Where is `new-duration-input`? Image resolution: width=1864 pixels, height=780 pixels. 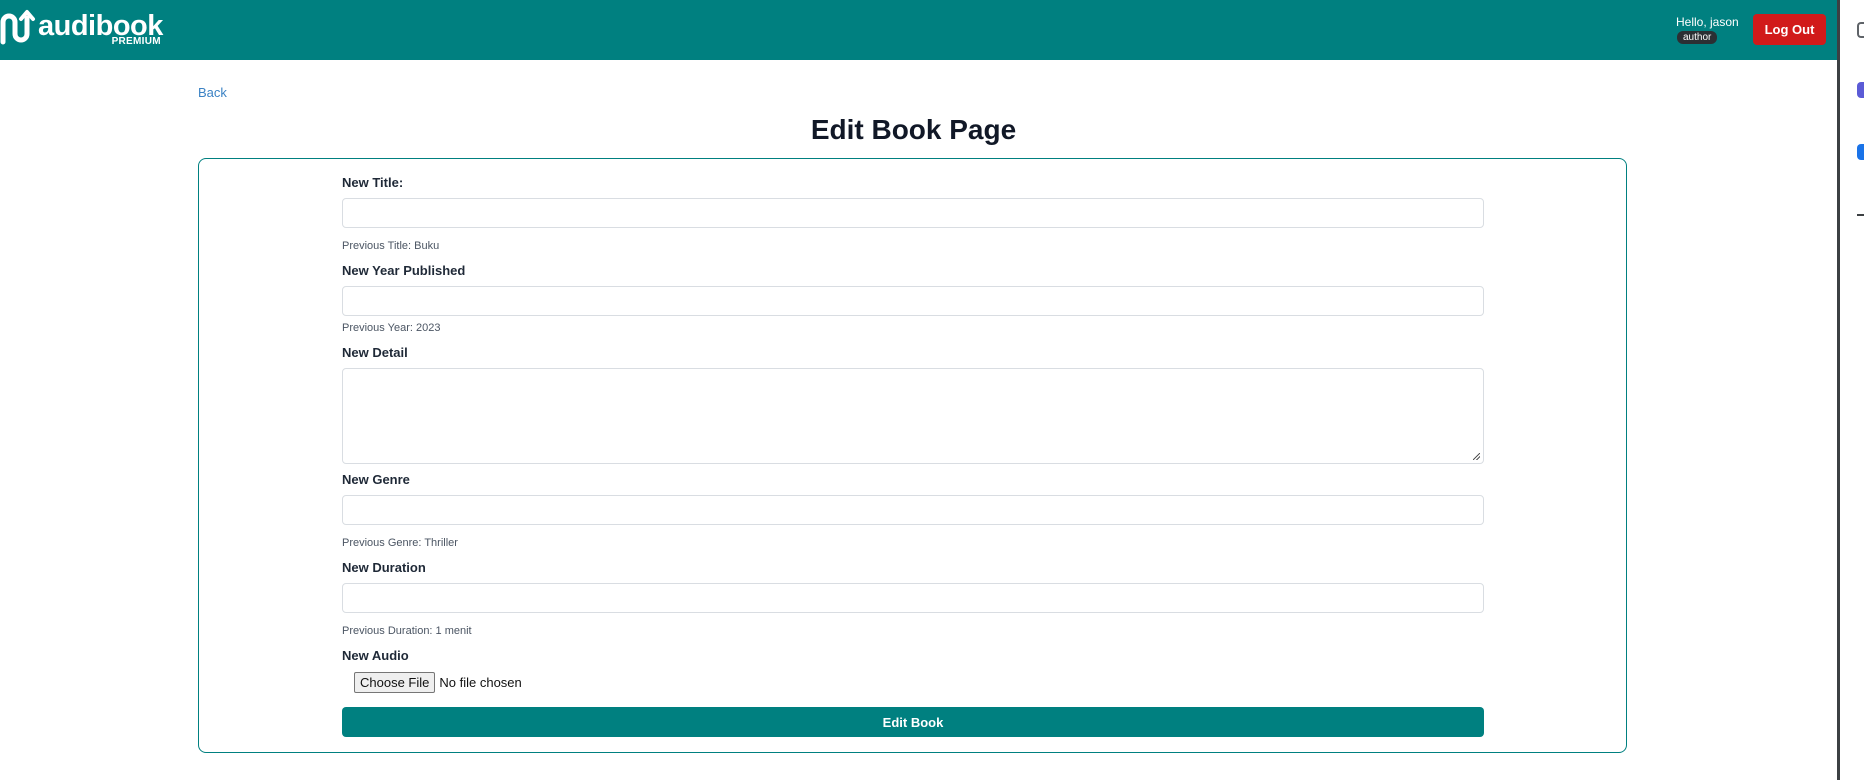
new-duration-input is located at coordinates (913, 598).